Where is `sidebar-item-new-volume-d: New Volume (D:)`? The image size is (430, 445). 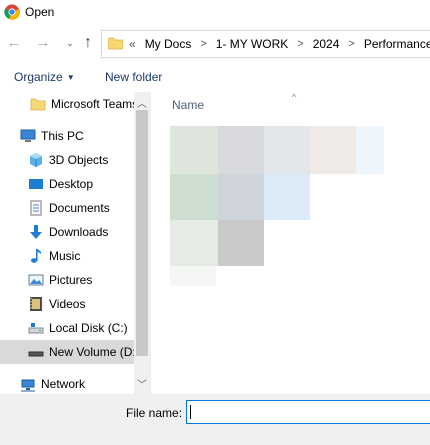 sidebar-item-new-volume-d: New Volume (D:) is located at coordinates (67, 352).